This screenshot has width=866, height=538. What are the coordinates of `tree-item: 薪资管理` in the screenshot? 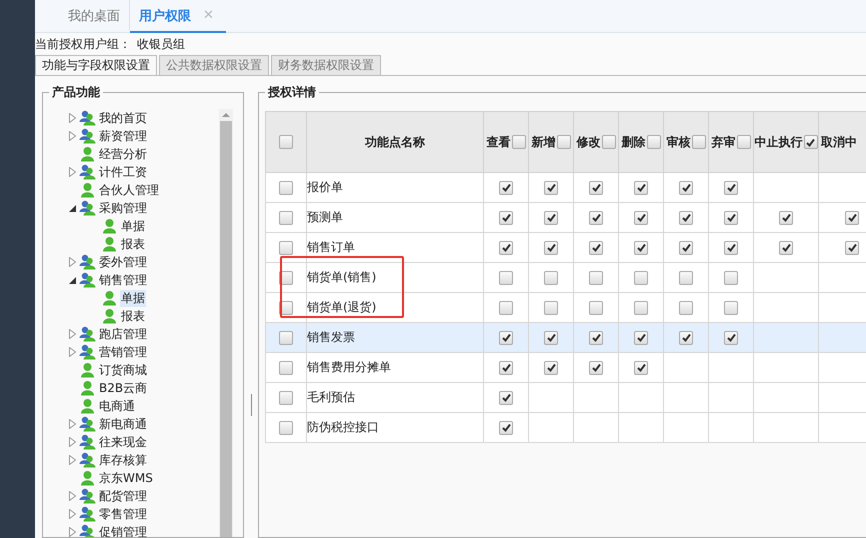 It's located at (123, 136).